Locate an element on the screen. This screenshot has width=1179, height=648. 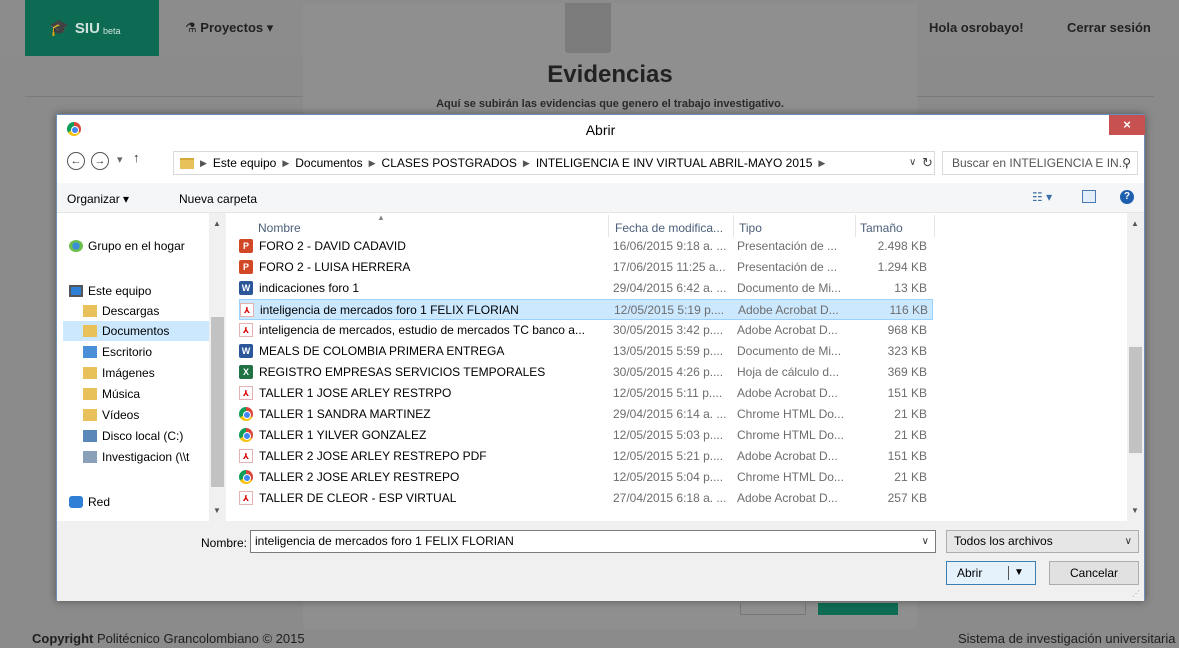
nav-projects: ⚗ Proyectos ▾ is located at coordinates (229, 28).